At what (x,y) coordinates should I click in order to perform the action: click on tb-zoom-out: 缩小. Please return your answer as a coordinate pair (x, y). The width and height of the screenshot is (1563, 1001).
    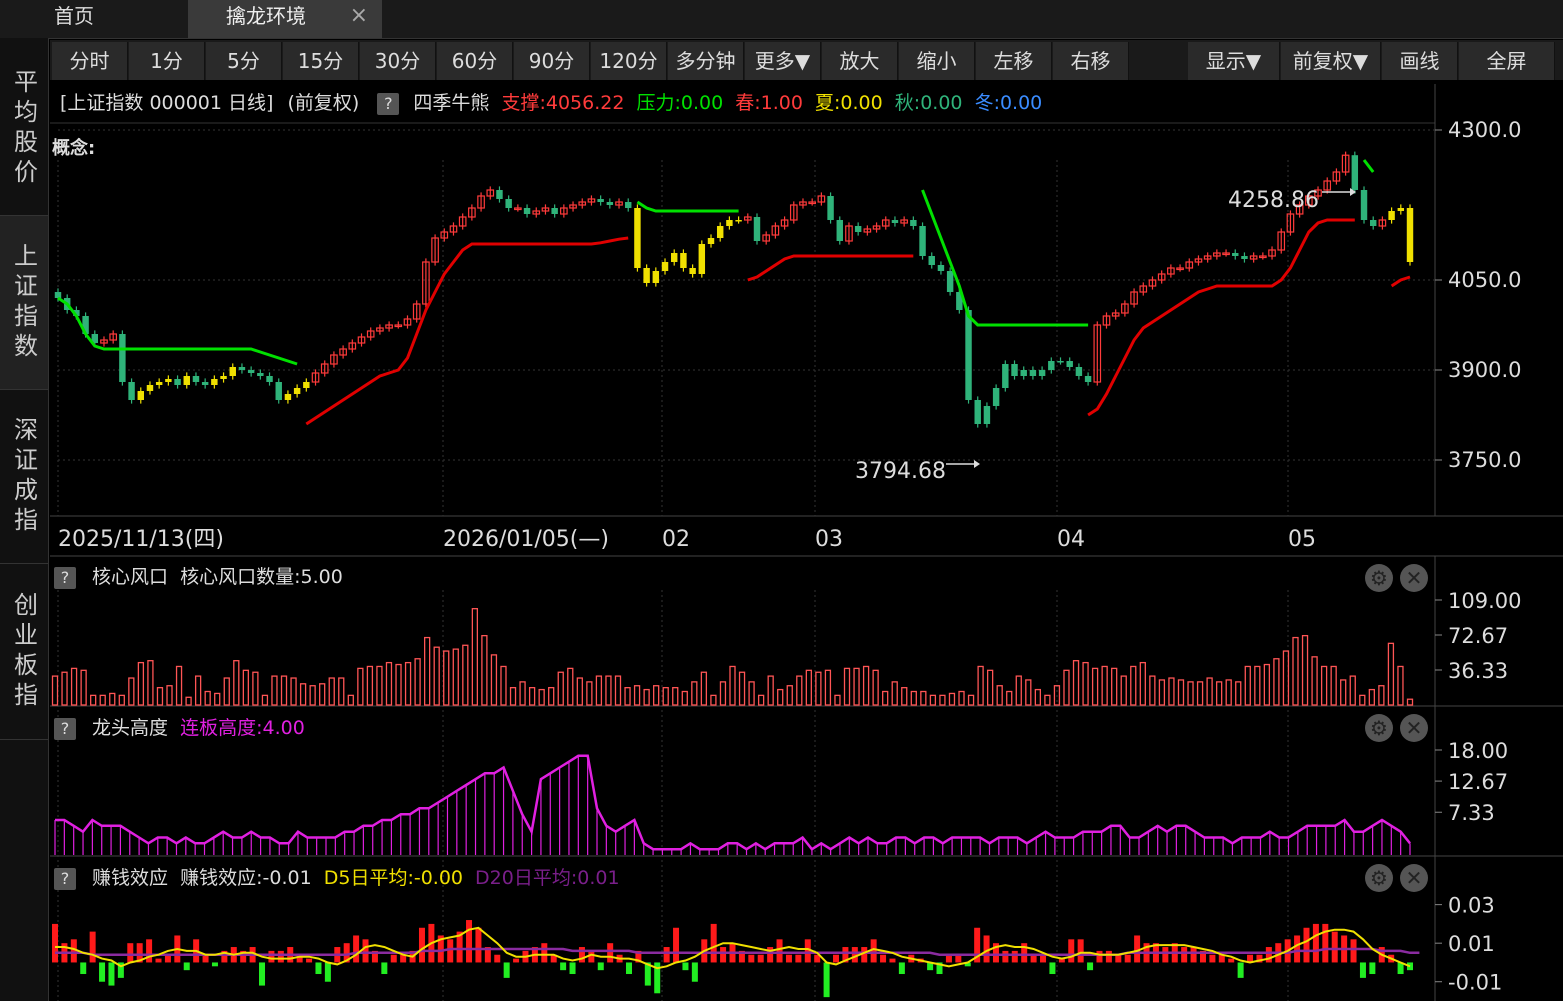
    Looking at the image, I should click on (937, 61).